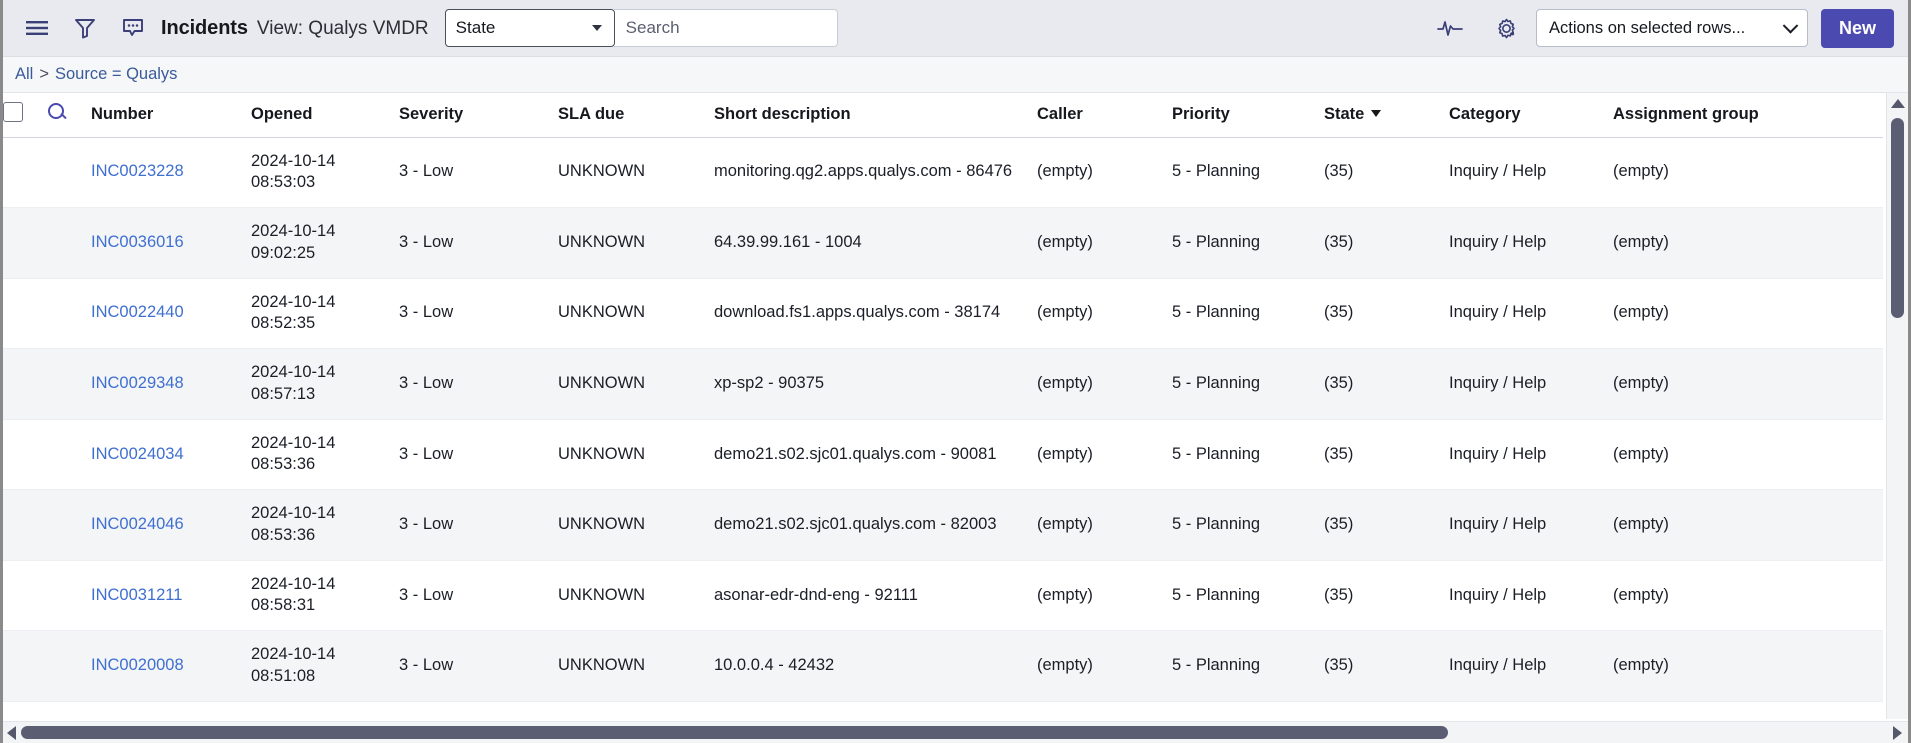 The image size is (1911, 743). What do you see at coordinates (342, 28) in the screenshot?
I see `view-label: View: Qualys VMDR` at bounding box center [342, 28].